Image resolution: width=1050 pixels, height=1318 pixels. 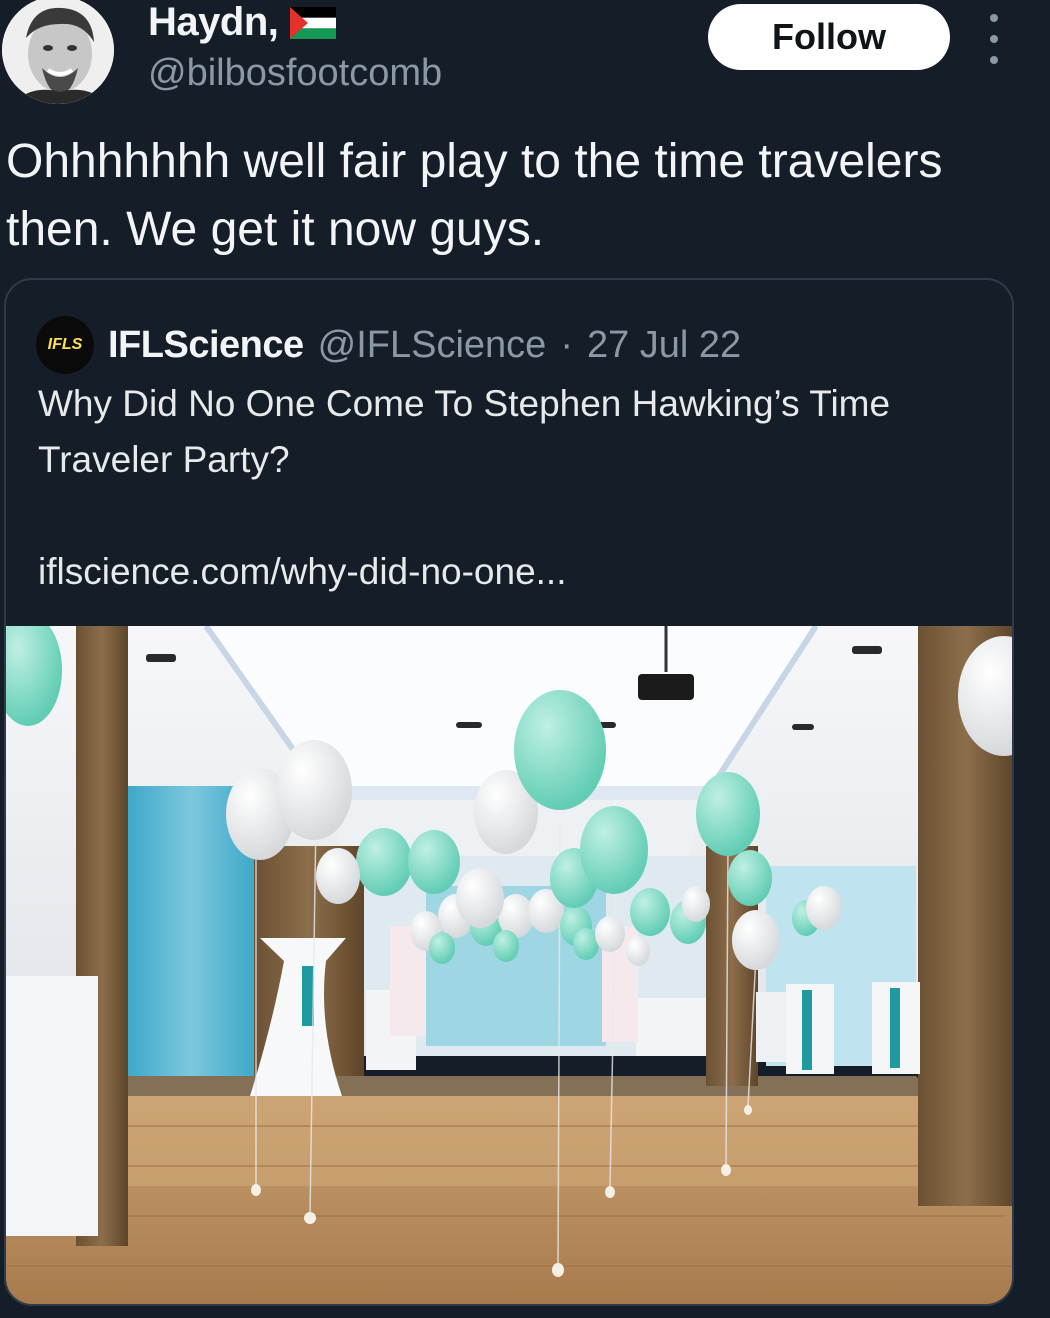 I want to click on follow-button: Follow, so click(x=829, y=37).